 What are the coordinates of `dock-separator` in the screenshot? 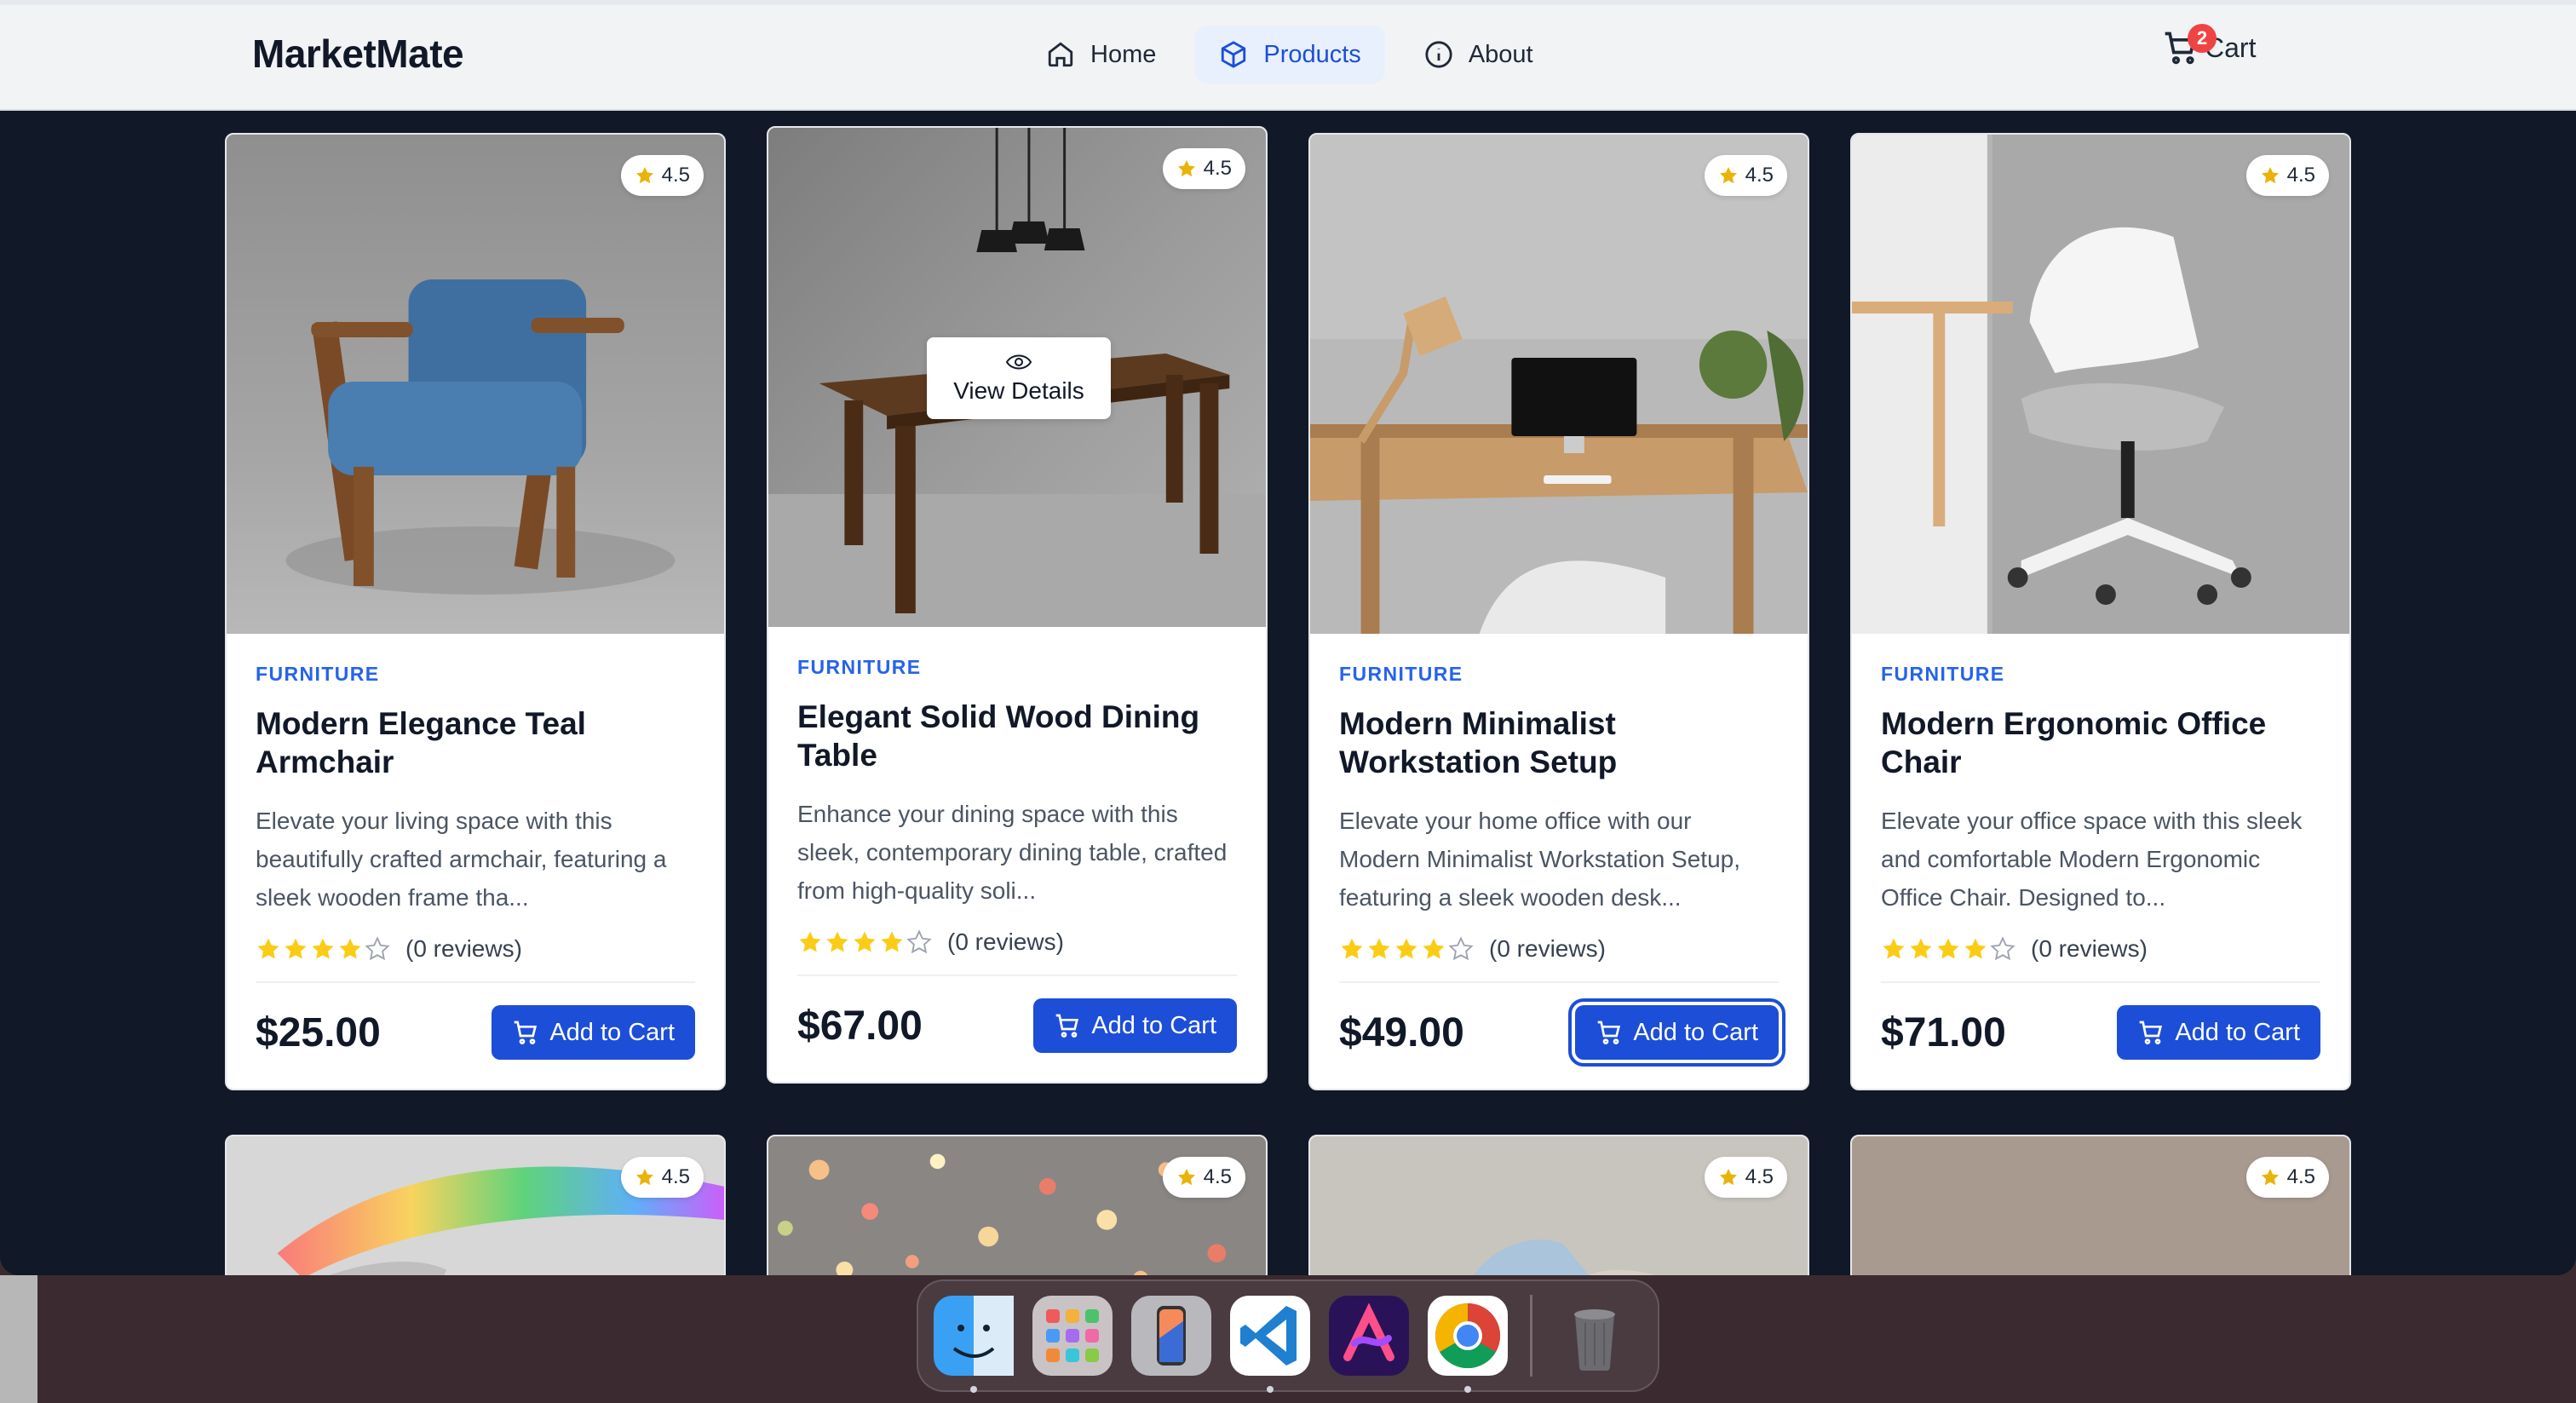 It's located at (1531, 1336).